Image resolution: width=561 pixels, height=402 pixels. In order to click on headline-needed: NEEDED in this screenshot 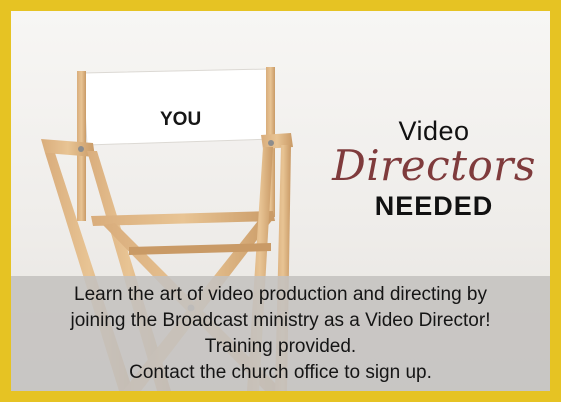, I will do `click(434, 206)`.